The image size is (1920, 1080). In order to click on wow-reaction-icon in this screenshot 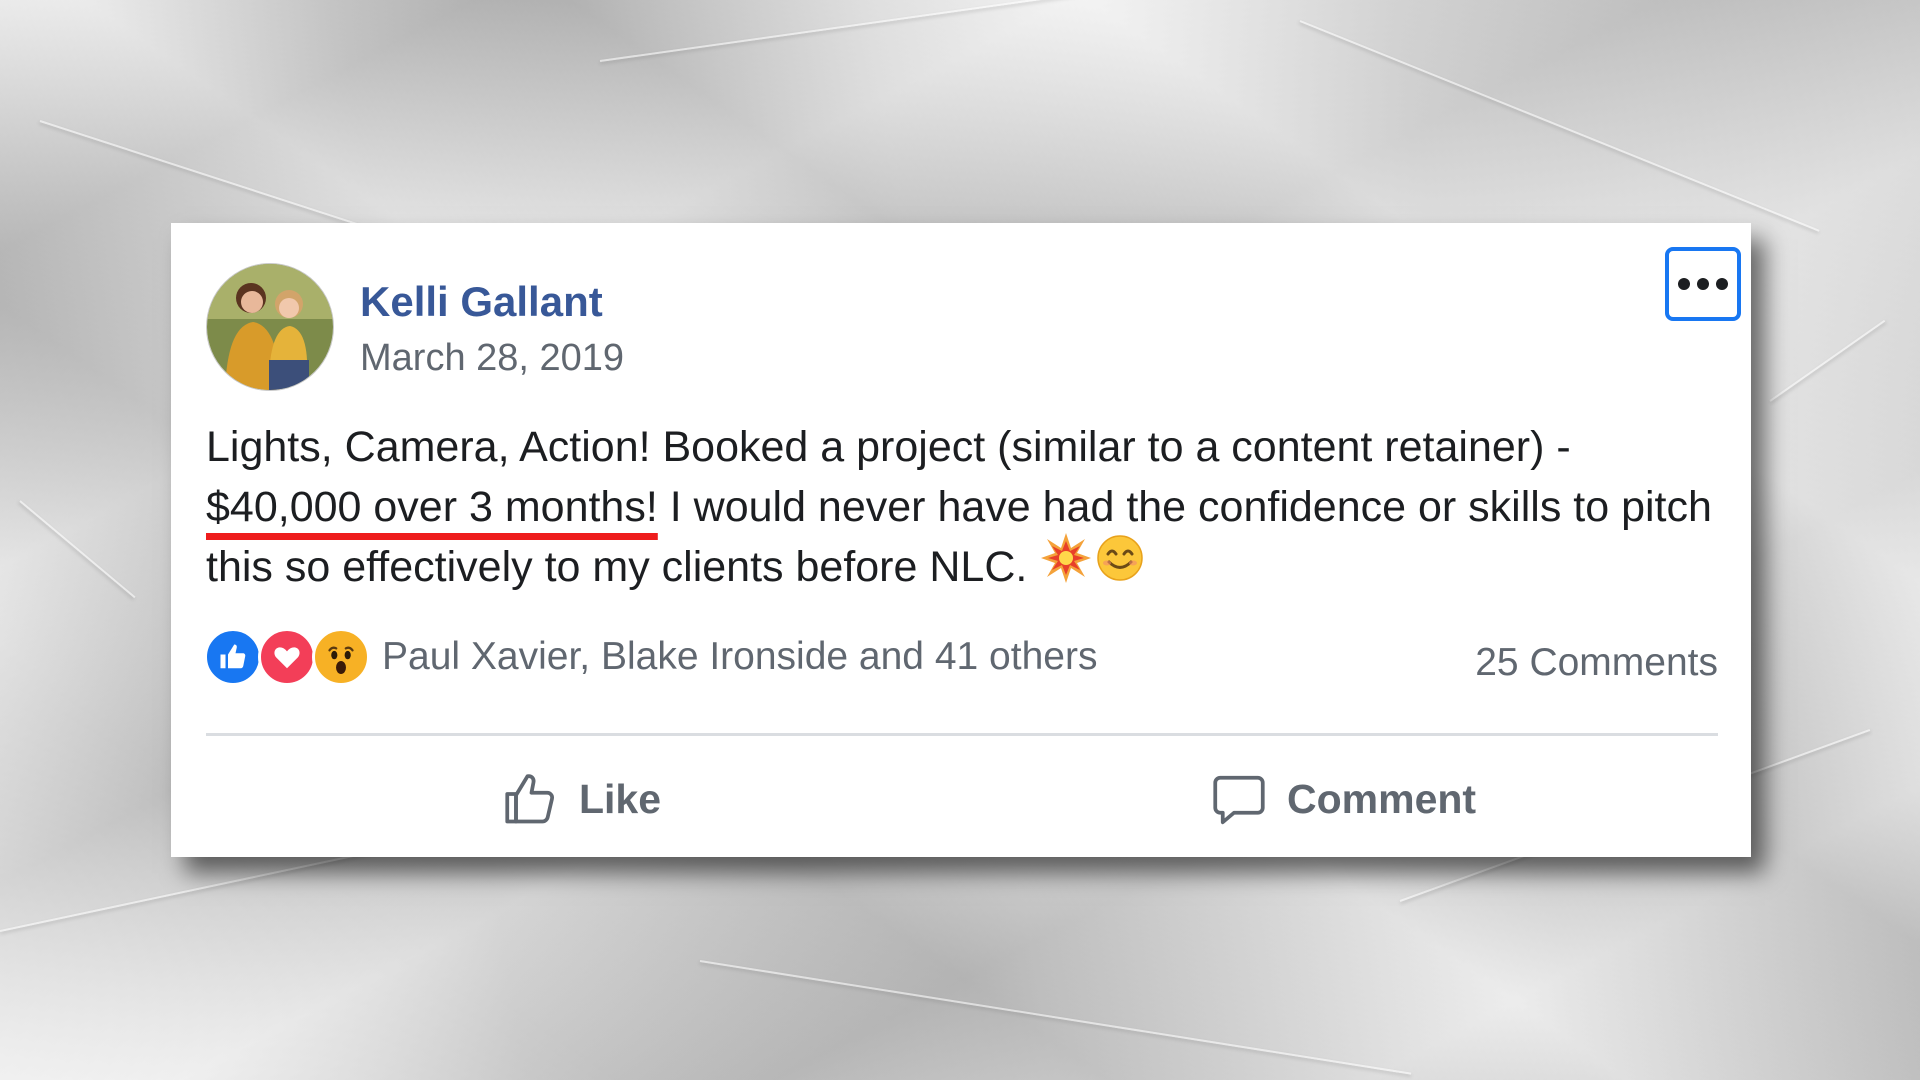, I will do `click(341, 657)`.